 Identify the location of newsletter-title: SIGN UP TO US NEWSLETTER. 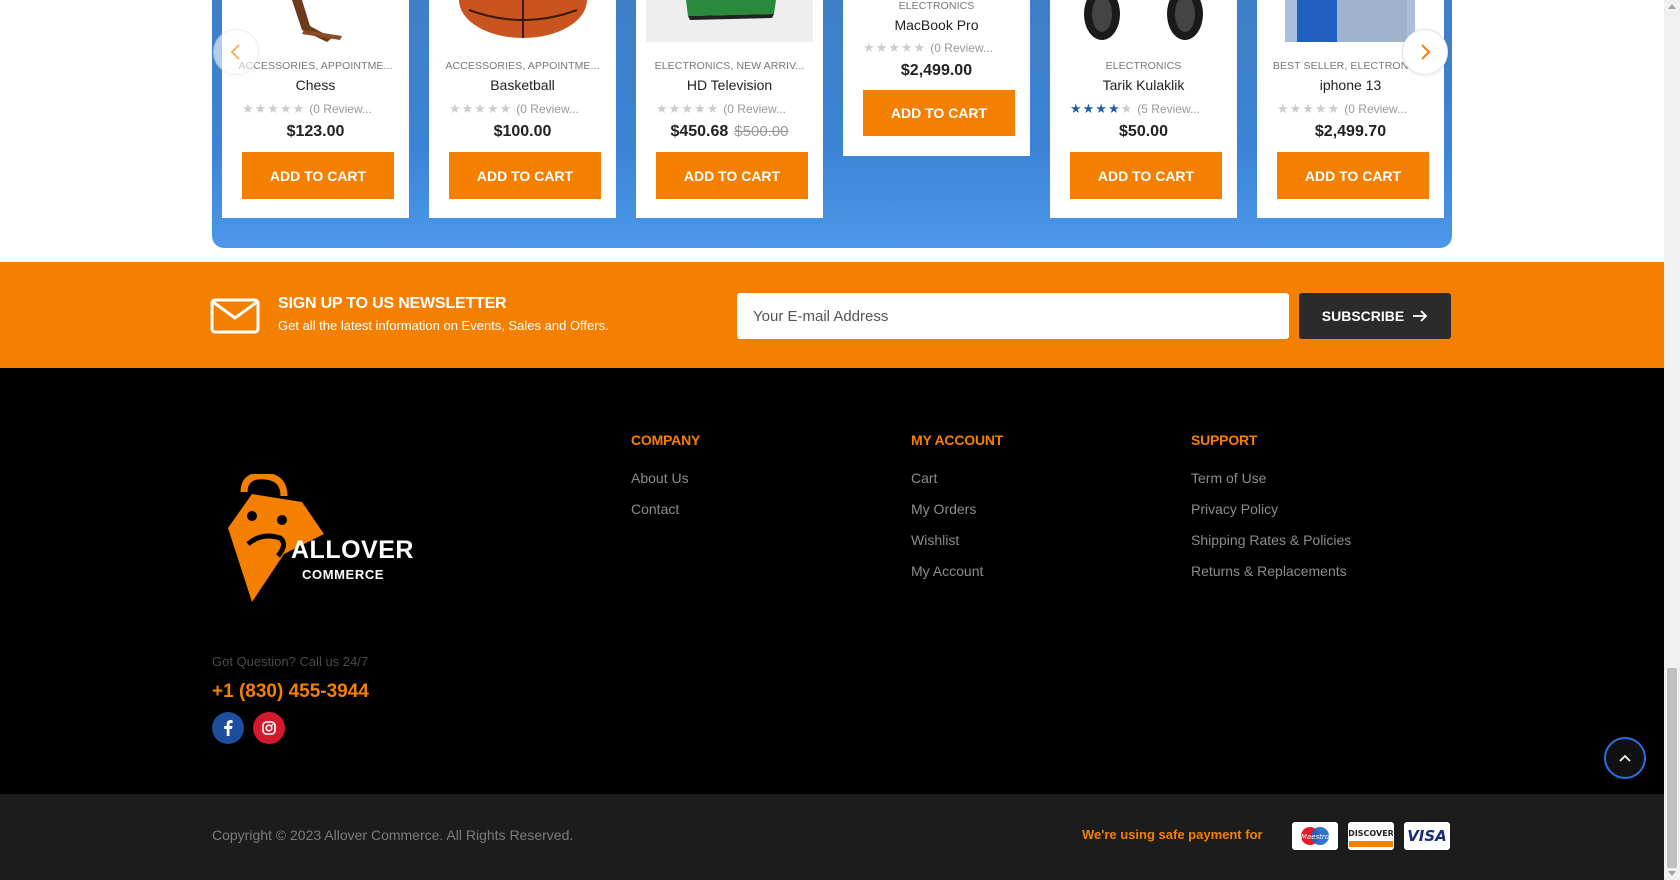
(392, 303).